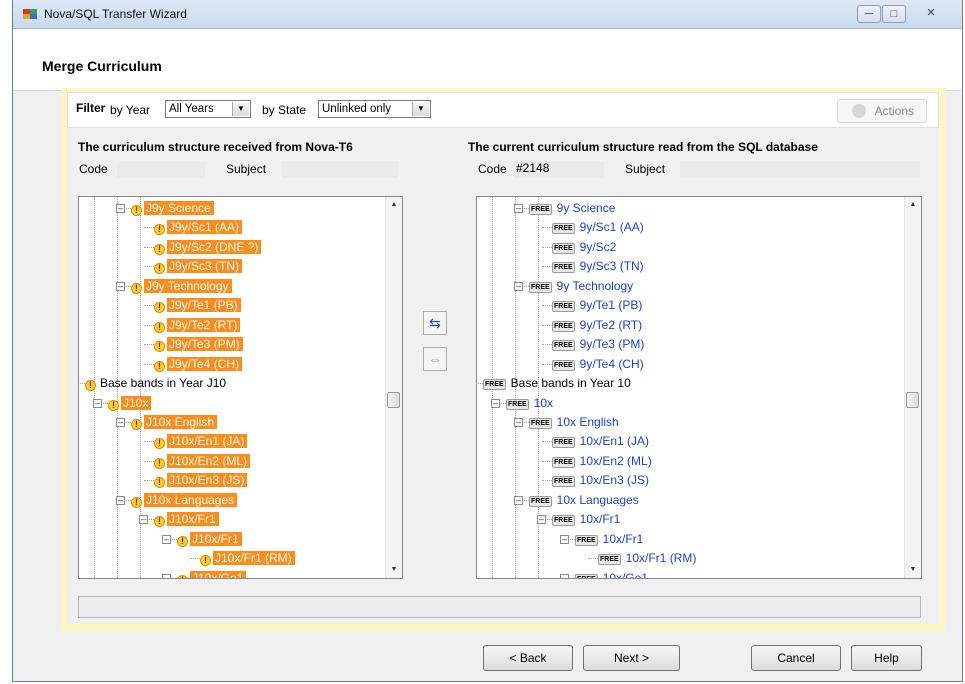 Image resolution: width=965 pixels, height=684 pixels. I want to click on tree-node: ! J10x, so click(130, 403).